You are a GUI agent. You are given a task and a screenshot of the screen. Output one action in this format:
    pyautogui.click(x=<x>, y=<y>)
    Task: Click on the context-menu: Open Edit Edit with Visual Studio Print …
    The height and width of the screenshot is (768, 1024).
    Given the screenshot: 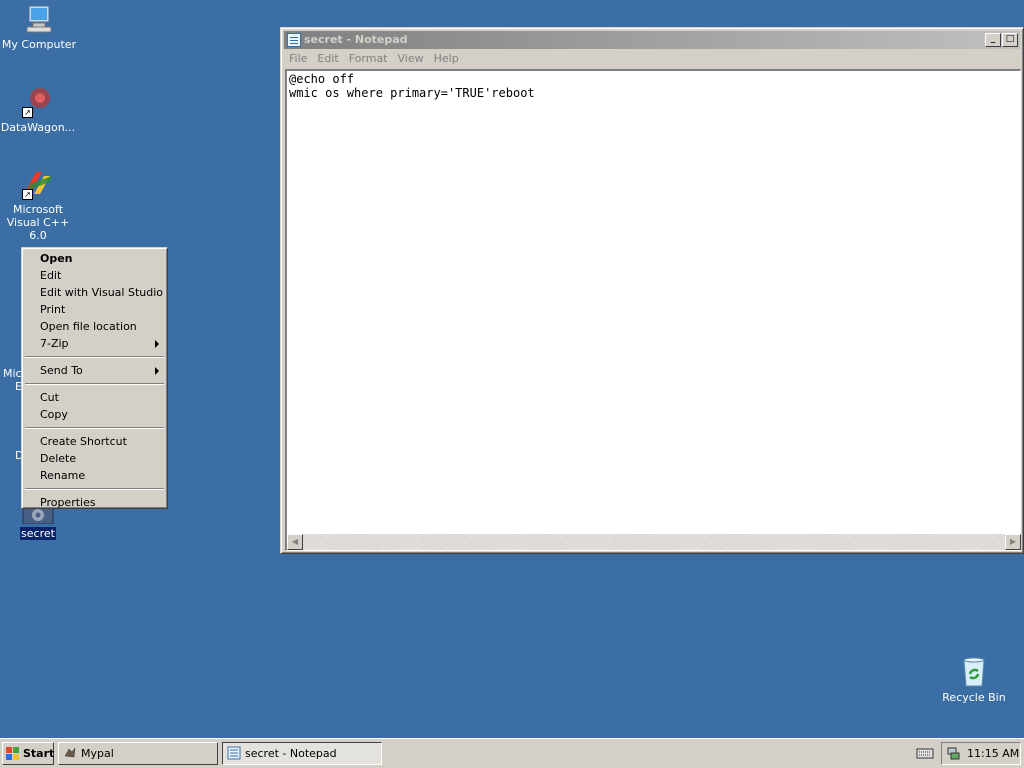 What is the action you would take?
    pyautogui.click(x=94, y=378)
    